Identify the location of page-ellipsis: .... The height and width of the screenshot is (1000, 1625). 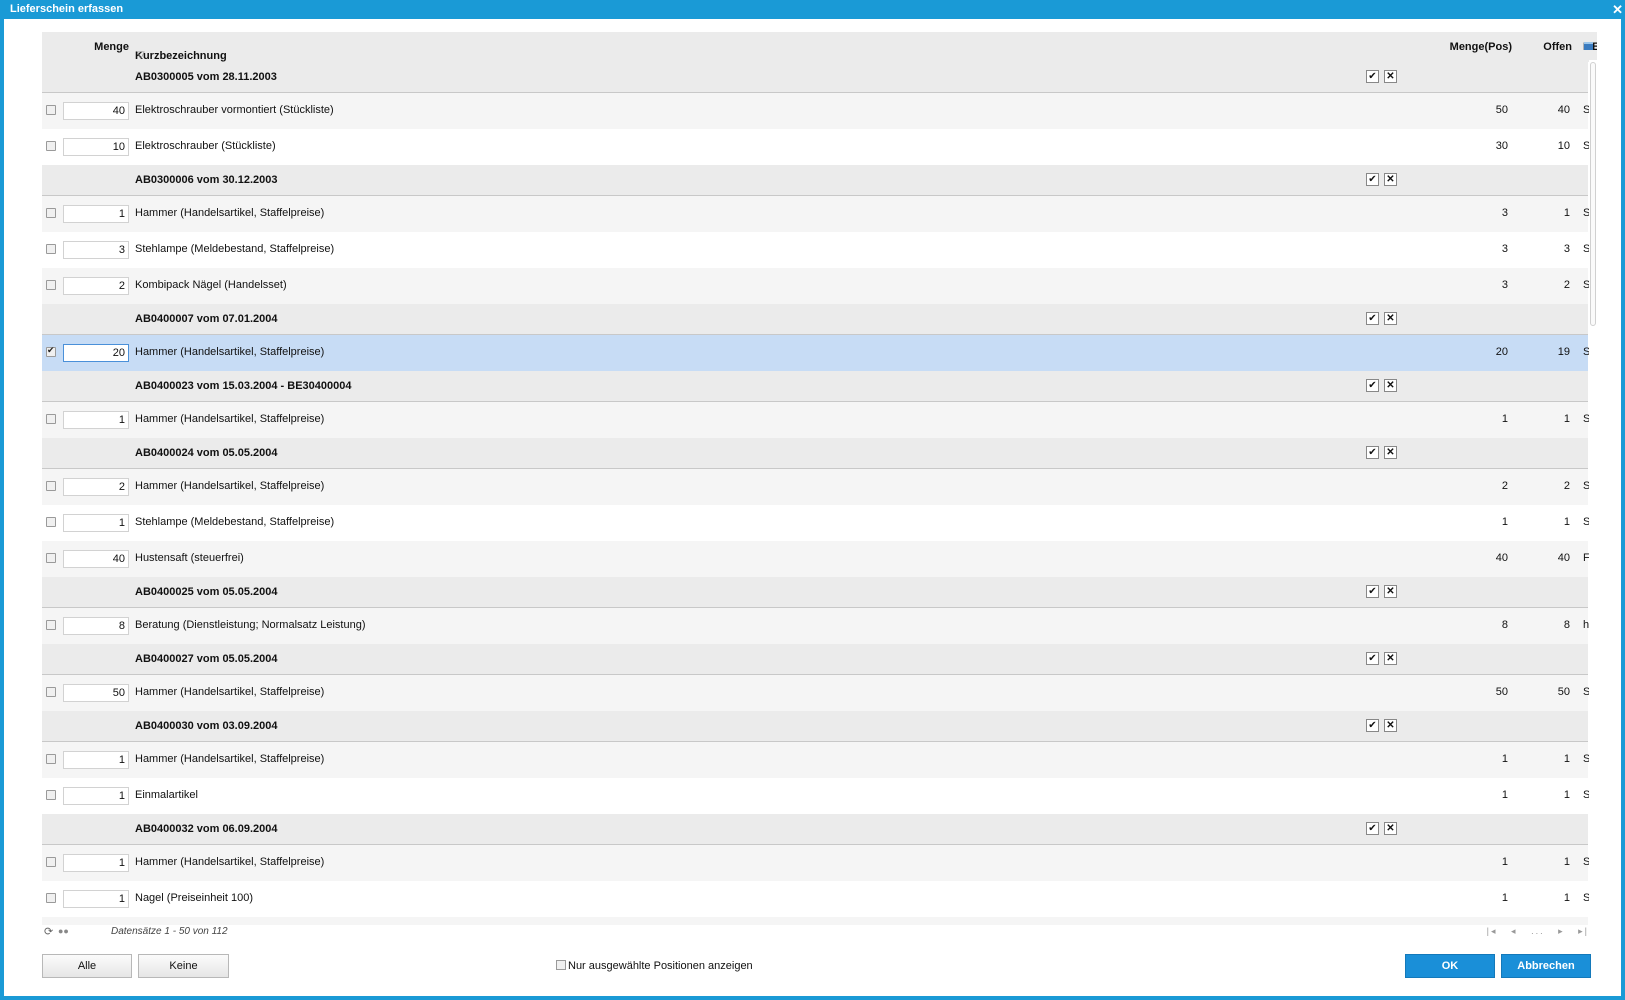
(1538, 931).